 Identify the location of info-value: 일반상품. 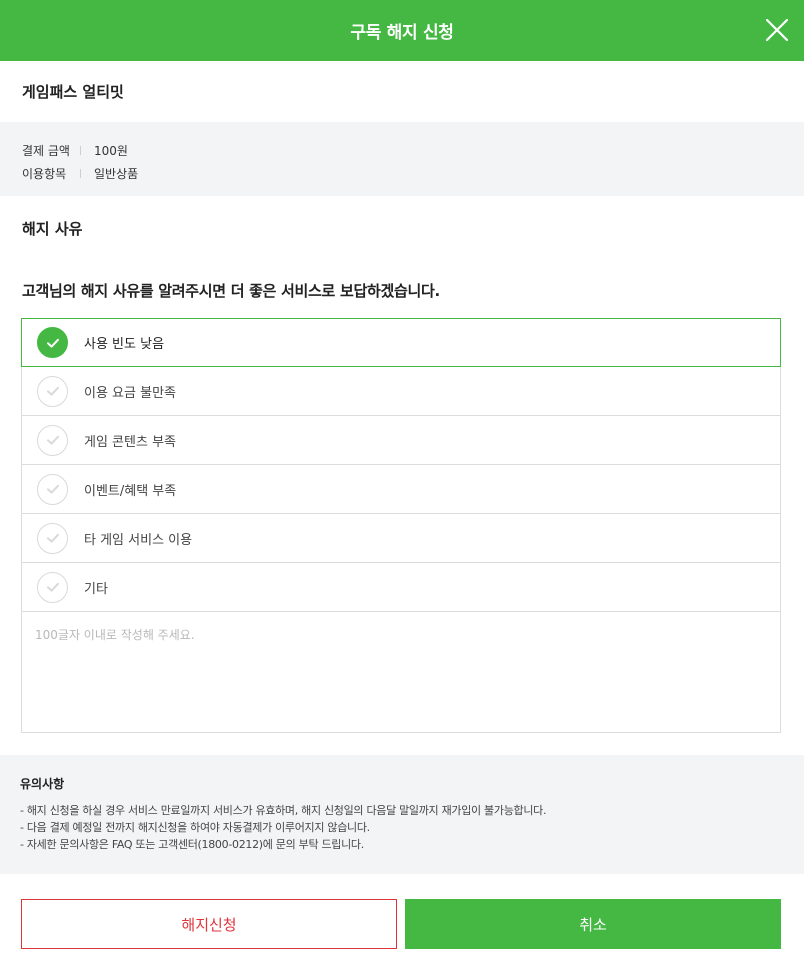
(116, 174).